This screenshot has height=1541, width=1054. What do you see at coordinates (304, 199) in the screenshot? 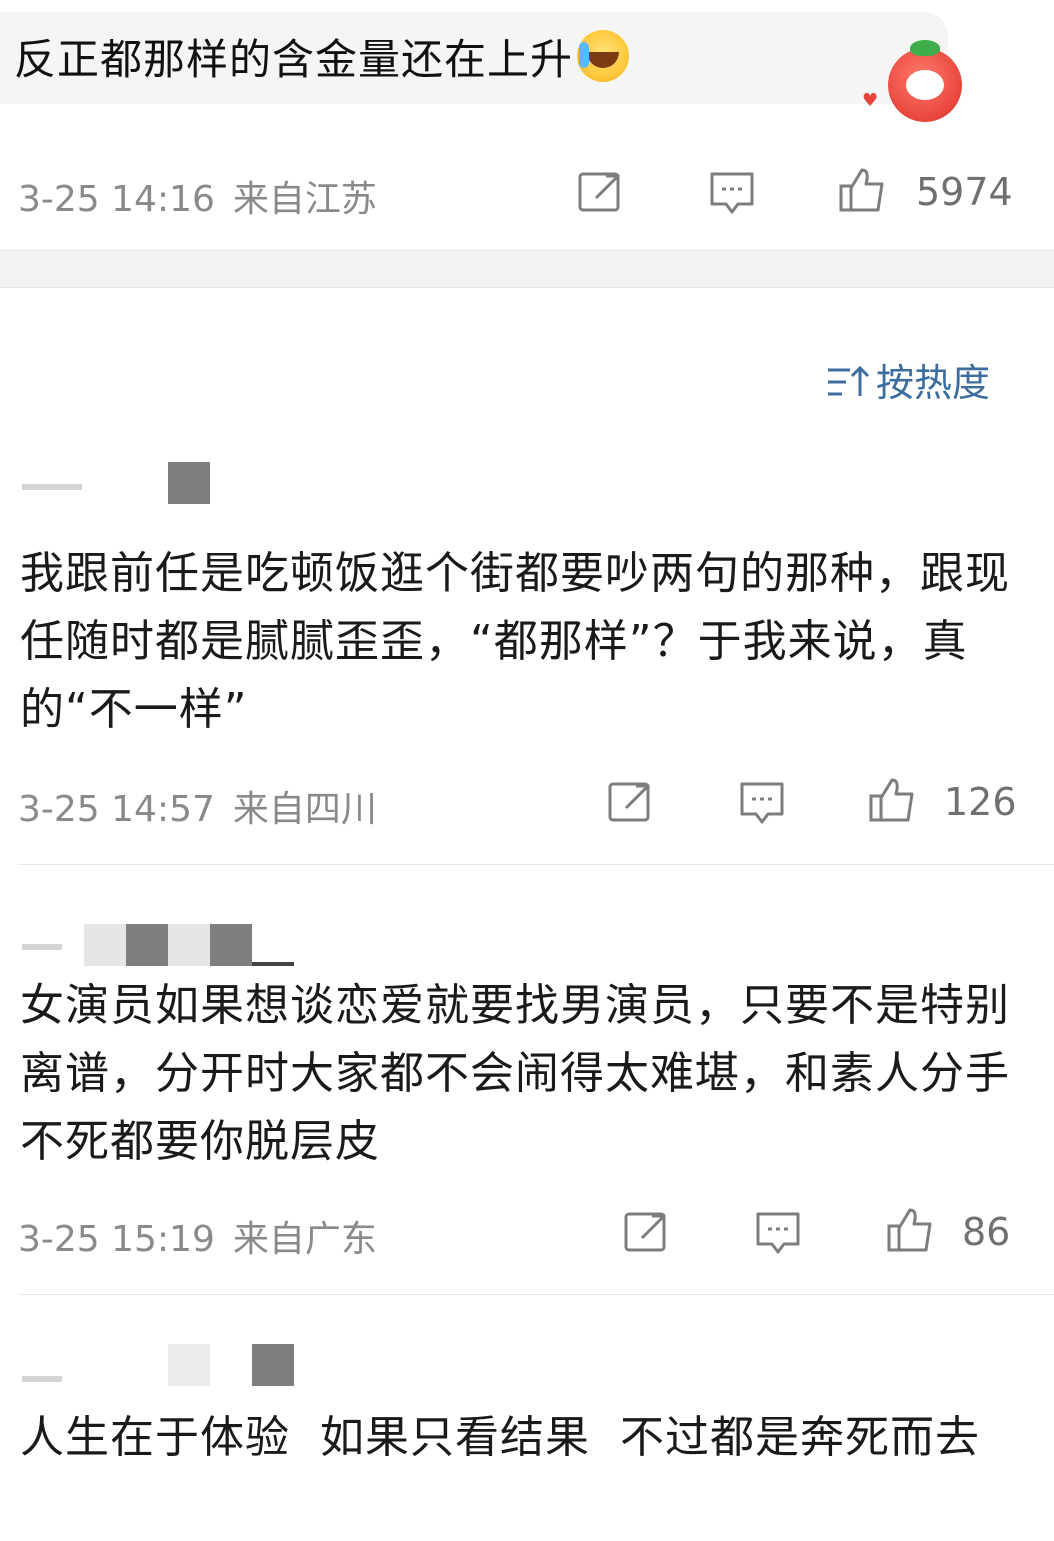
I see `location: 来自江苏` at bounding box center [304, 199].